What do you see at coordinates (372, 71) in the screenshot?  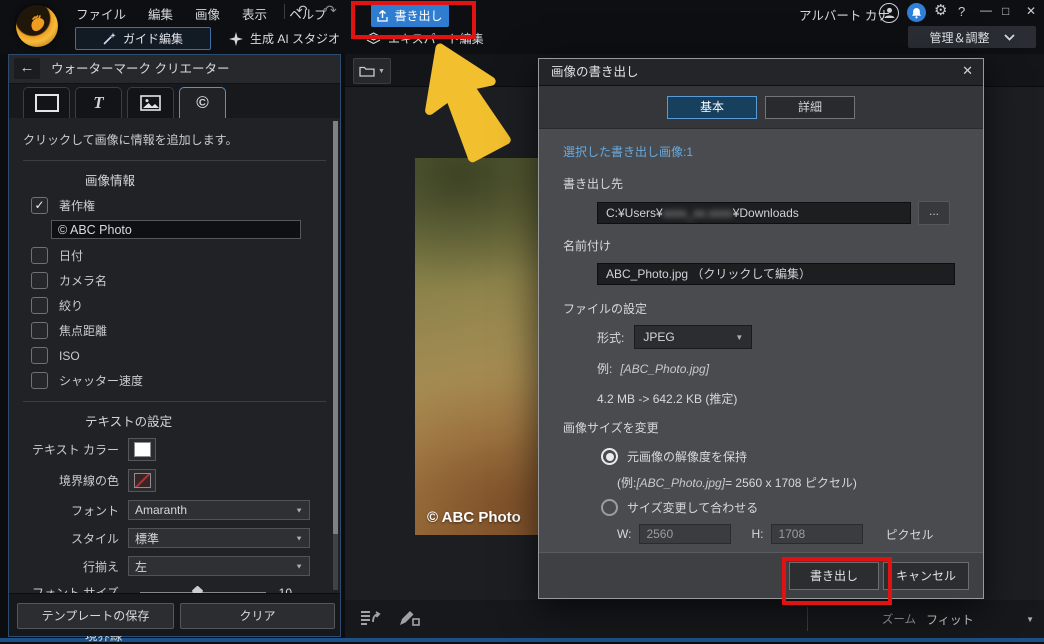 I see `open-folder-button: ▼` at bounding box center [372, 71].